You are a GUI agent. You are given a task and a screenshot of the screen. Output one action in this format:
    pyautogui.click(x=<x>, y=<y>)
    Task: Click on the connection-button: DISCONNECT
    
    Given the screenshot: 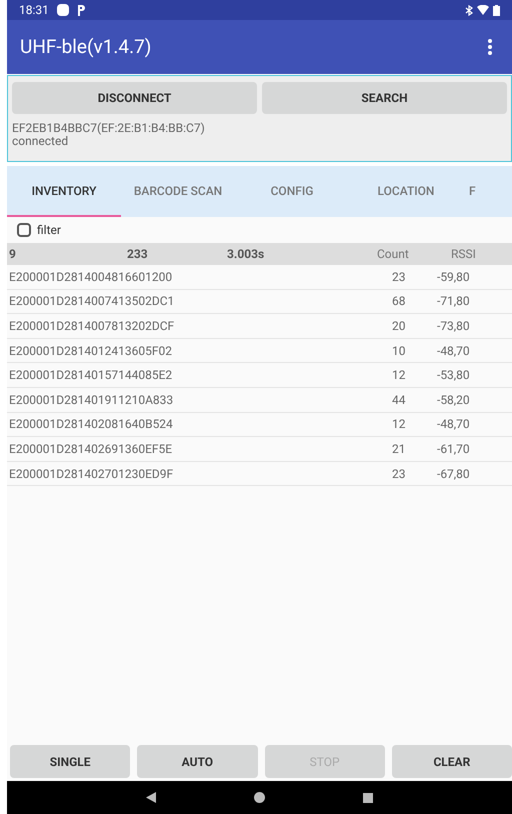 What is the action you would take?
    pyautogui.click(x=134, y=98)
    